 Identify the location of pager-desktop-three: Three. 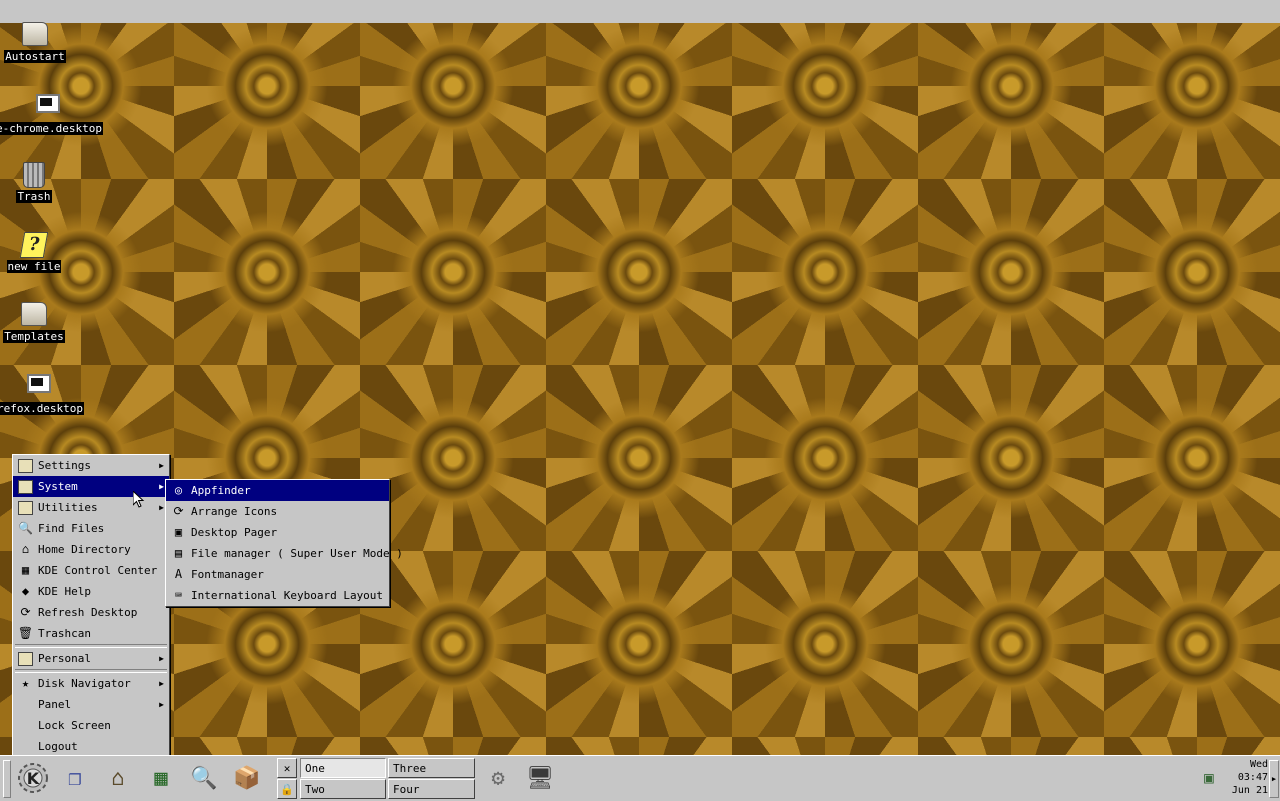
(431, 768).